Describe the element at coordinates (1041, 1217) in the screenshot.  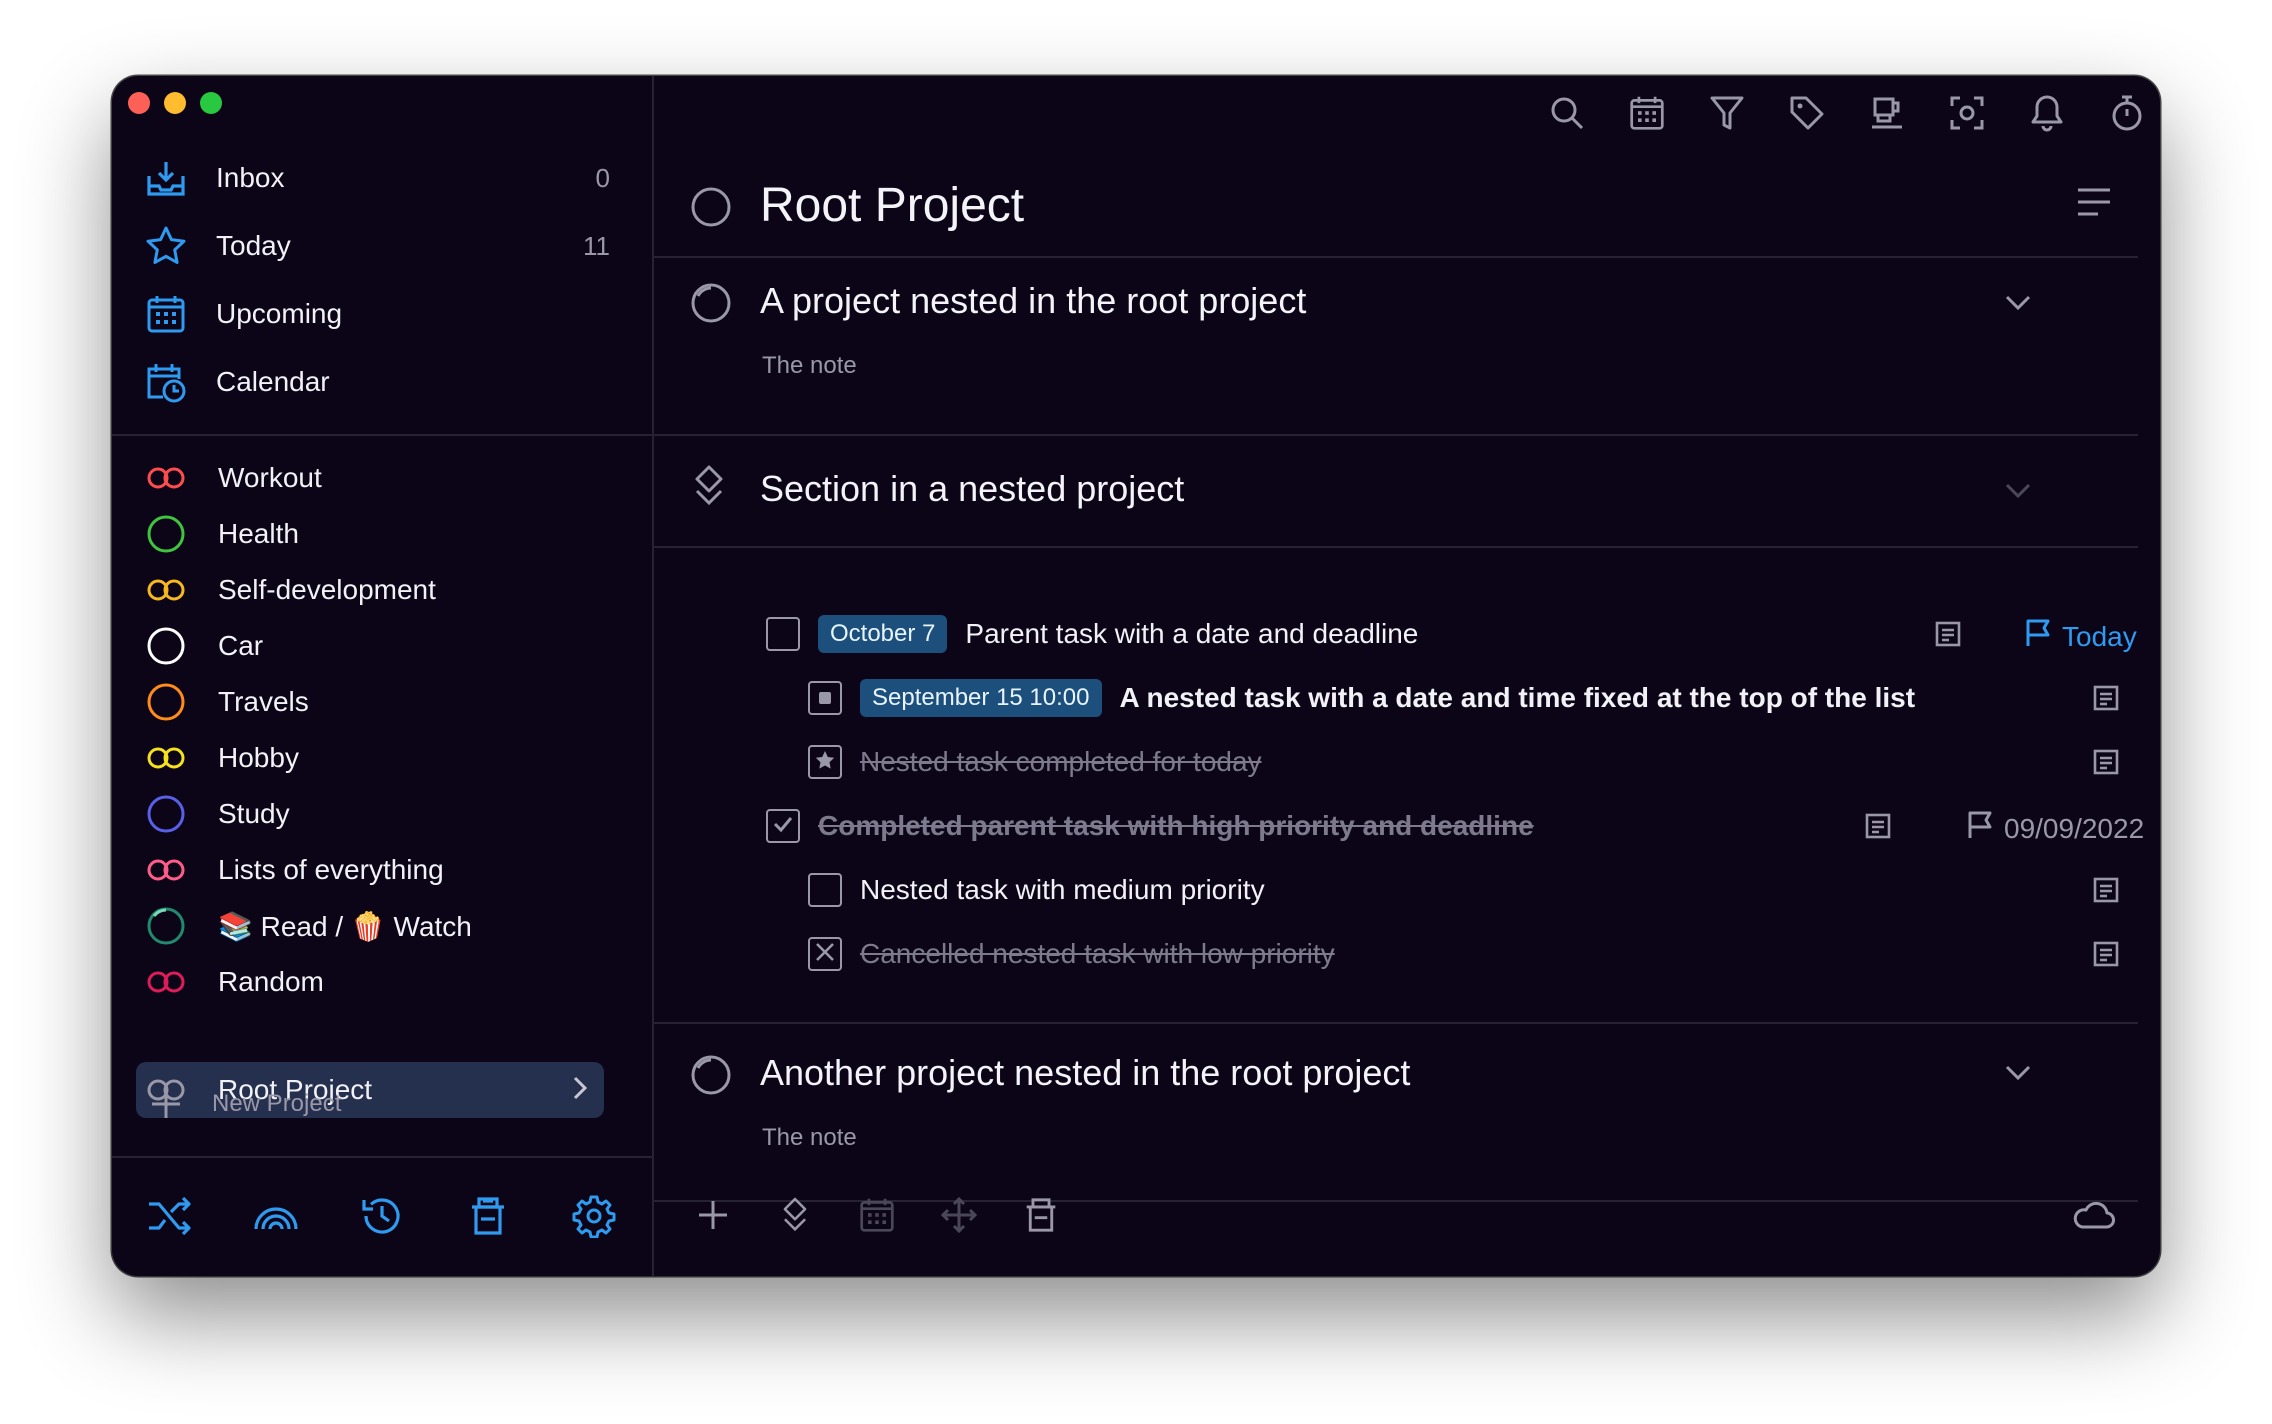
I see `delete-button` at that location.